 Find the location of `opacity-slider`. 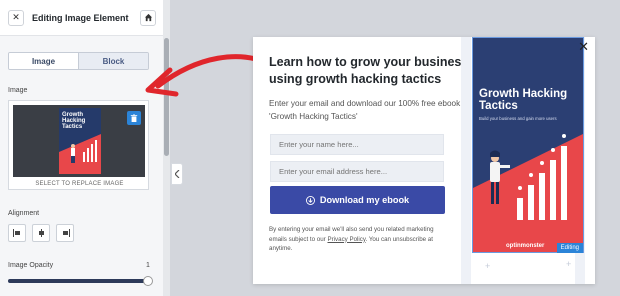

opacity-slider is located at coordinates (80, 281).